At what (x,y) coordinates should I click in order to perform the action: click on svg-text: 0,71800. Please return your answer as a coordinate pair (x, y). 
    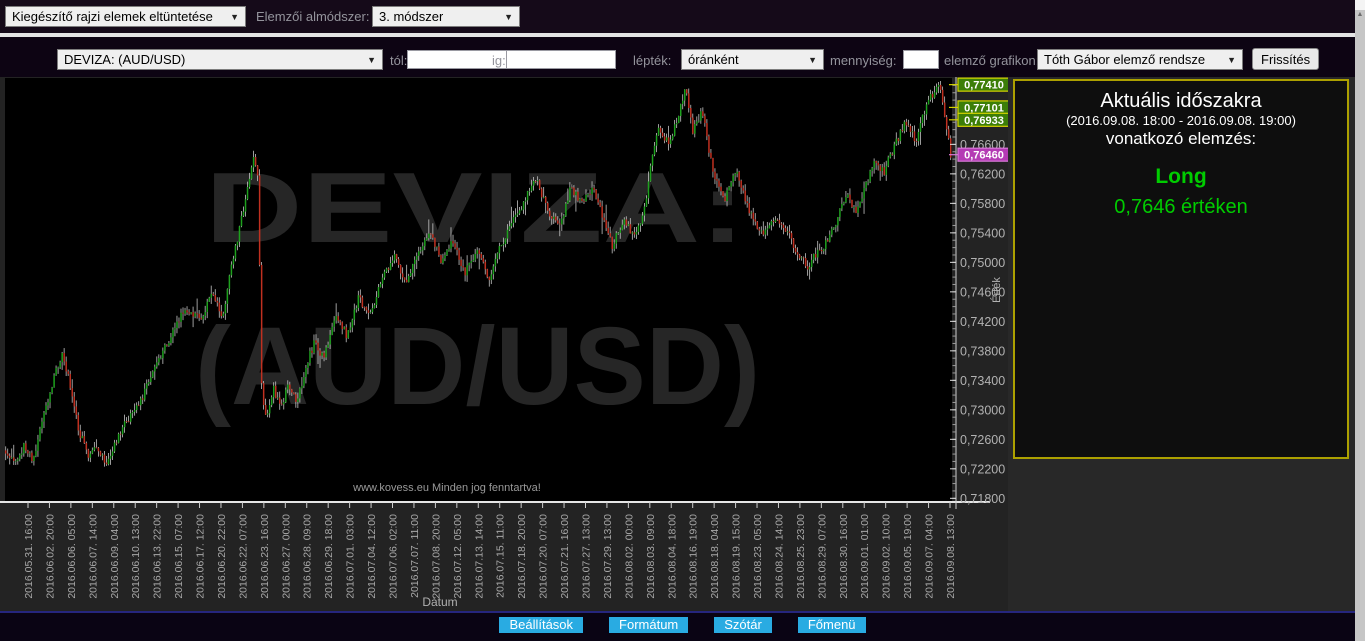
    Looking at the image, I should click on (982, 499).